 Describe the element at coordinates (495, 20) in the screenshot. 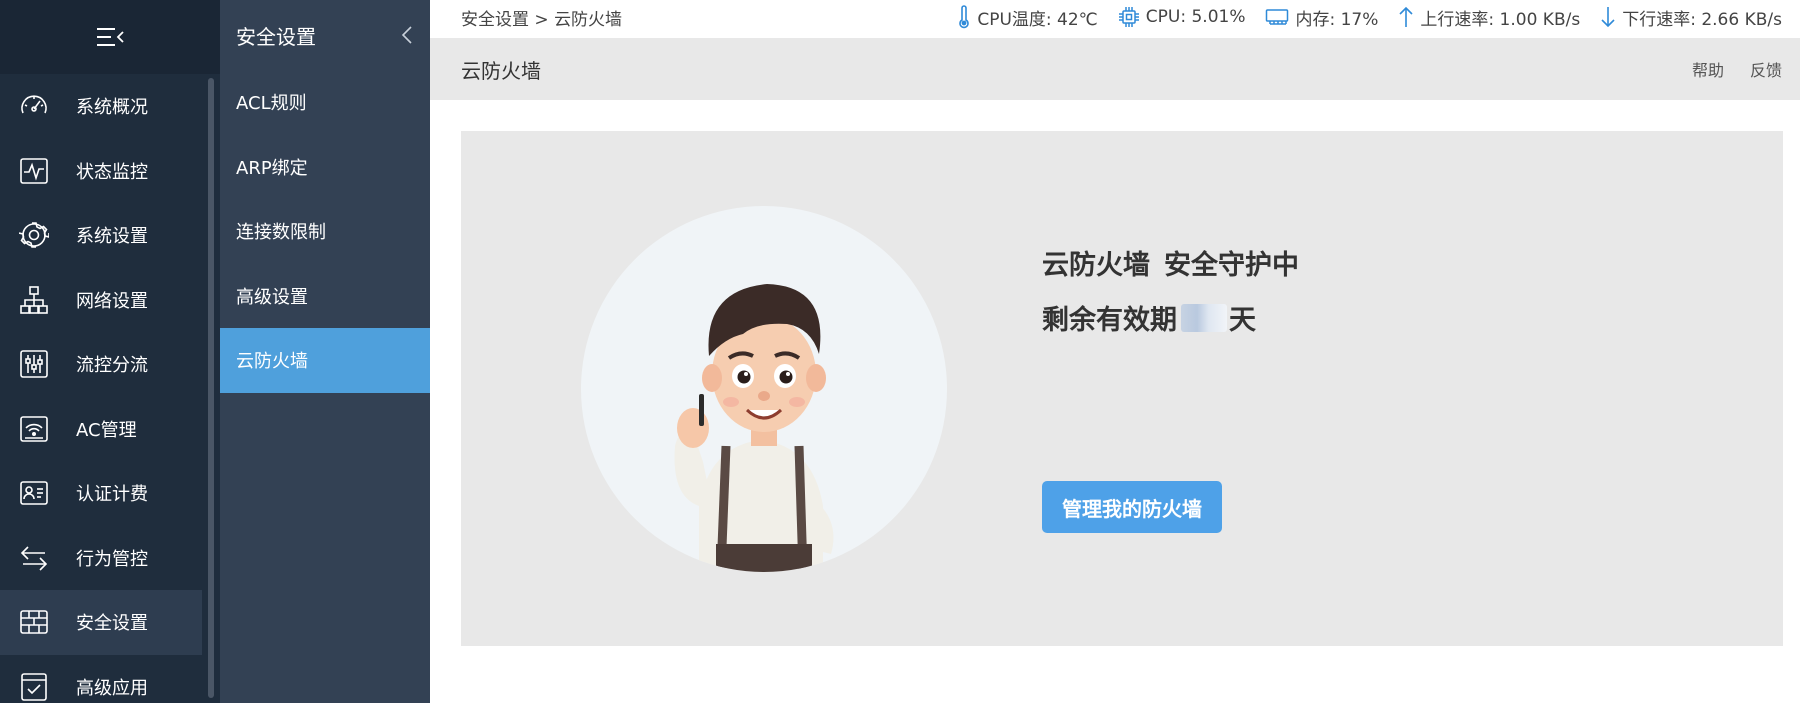

I see `breadcrumb-parent: 安全设置` at that location.